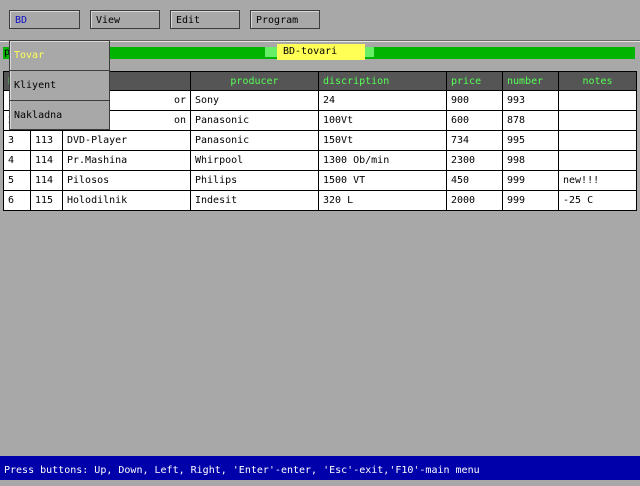 The image size is (640, 486). Describe the element at coordinates (254, 200) in the screenshot. I see `cell-producer: Indesit` at that location.